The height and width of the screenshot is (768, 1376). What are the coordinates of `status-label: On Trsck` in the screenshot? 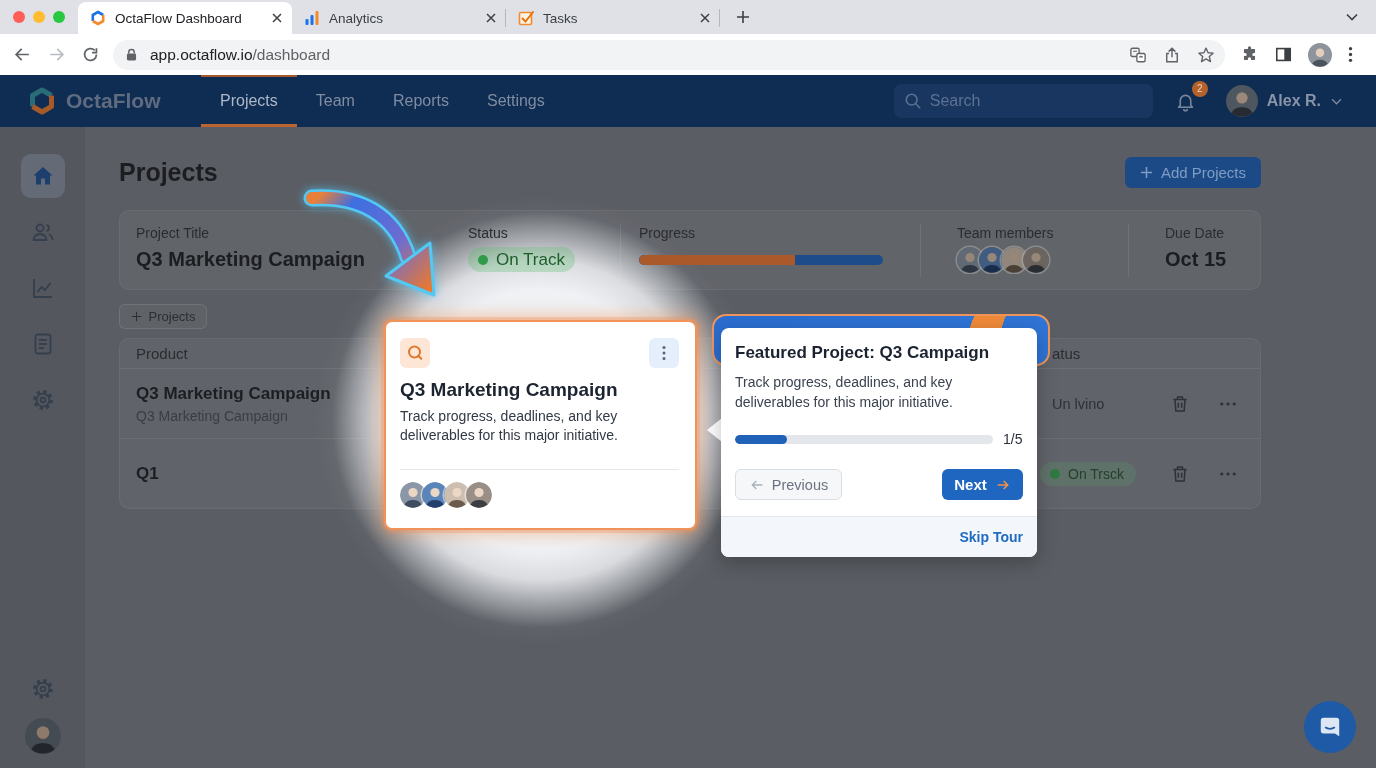 It's located at (1096, 473).